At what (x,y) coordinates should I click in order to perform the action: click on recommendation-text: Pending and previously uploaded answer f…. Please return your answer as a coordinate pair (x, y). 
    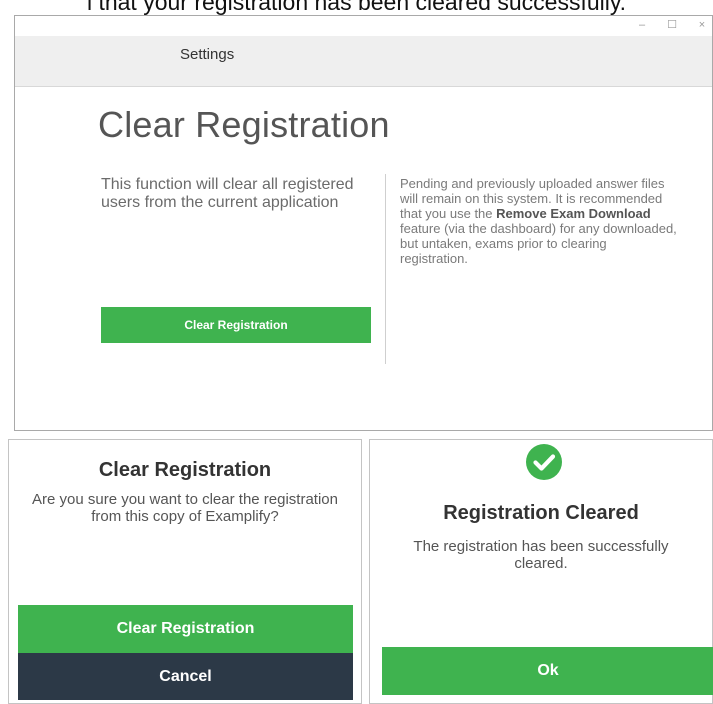
    Looking at the image, I should click on (539, 221).